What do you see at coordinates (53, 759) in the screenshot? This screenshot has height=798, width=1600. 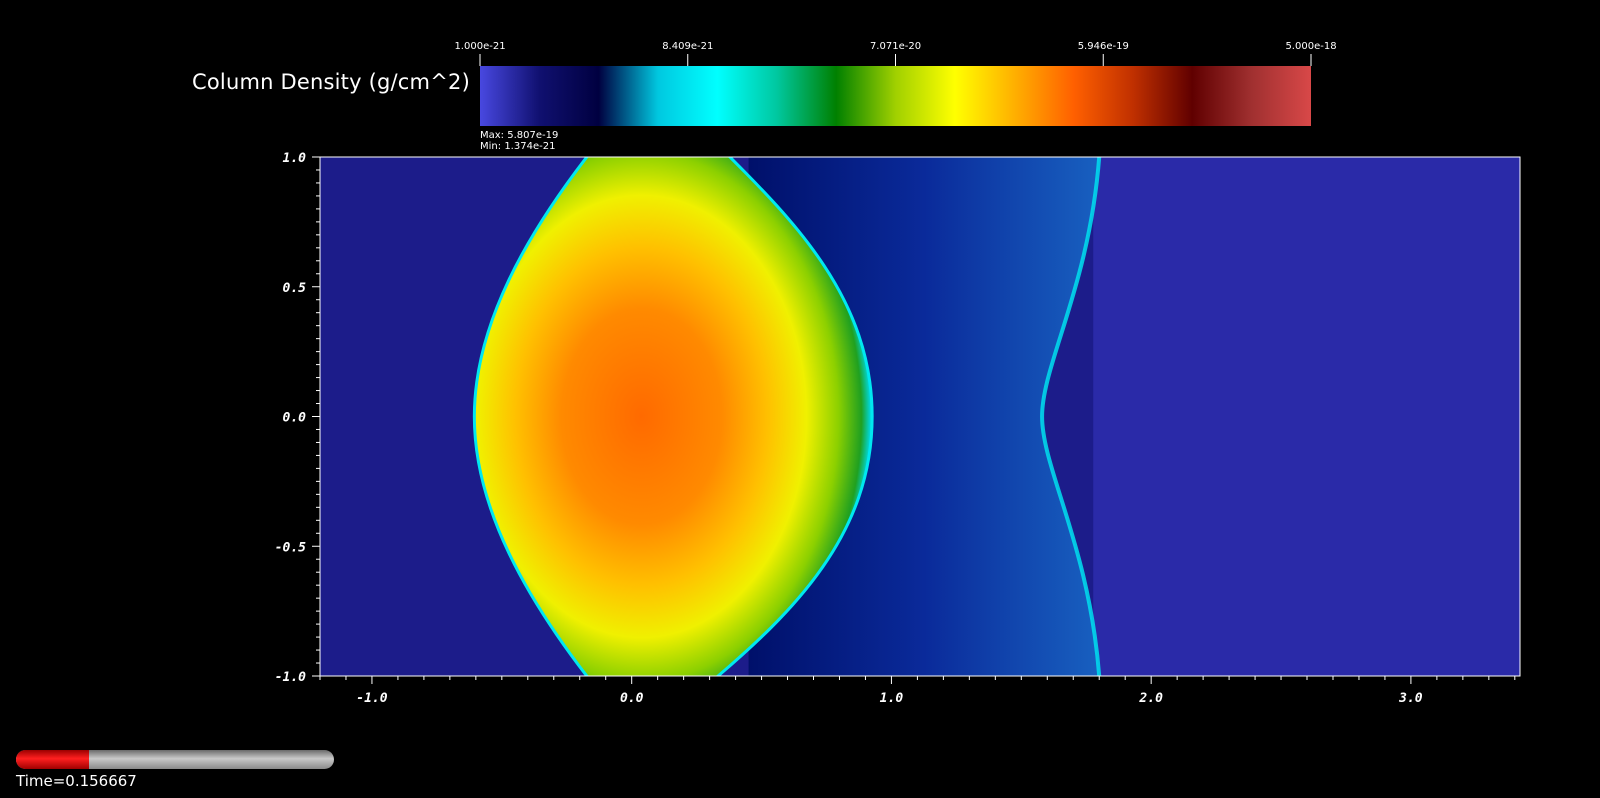 I see `time-progress-fill` at bounding box center [53, 759].